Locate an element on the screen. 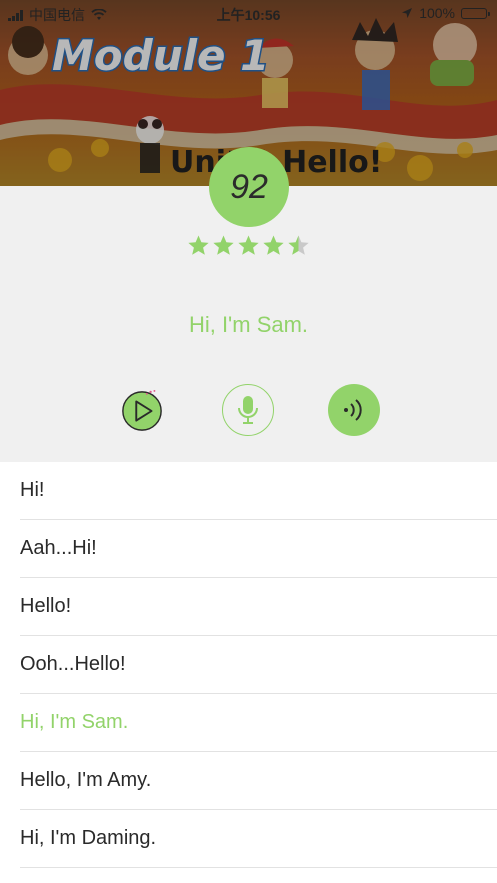  sentence-text: Hello, I'm Amy. is located at coordinates (86, 780).